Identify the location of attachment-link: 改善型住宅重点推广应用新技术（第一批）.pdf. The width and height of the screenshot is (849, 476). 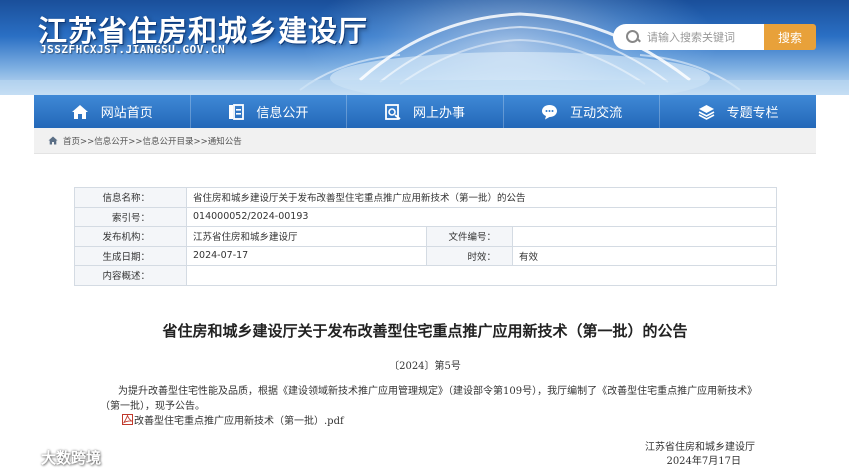
(233, 419).